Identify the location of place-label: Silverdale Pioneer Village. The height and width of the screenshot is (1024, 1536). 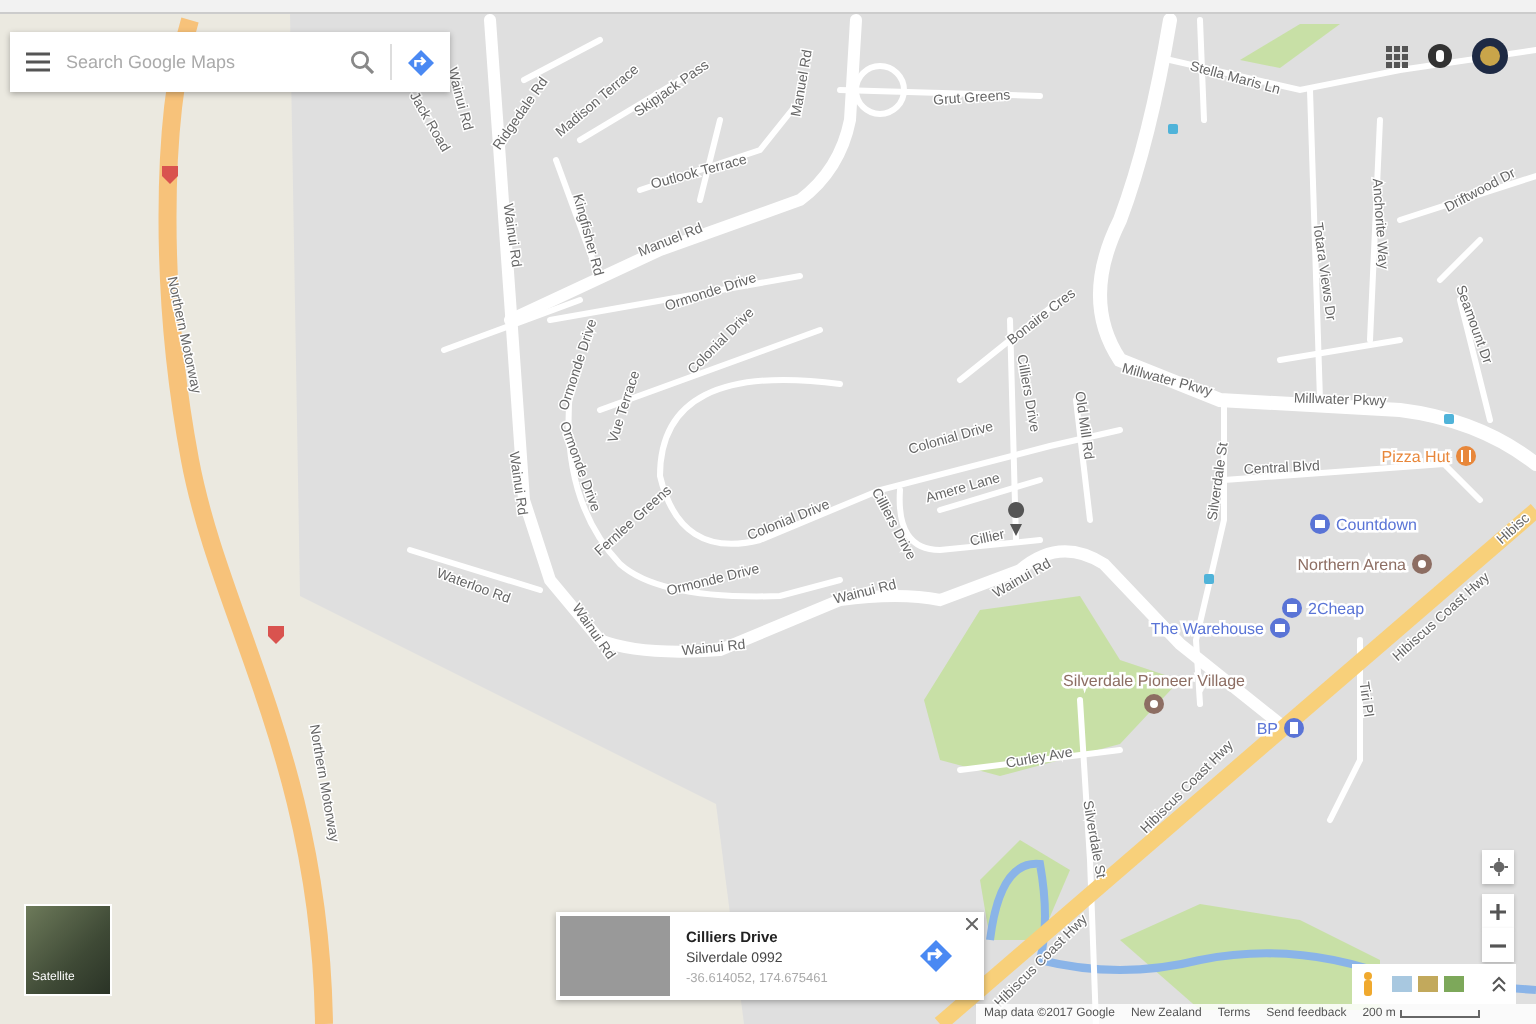
(1154, 681).